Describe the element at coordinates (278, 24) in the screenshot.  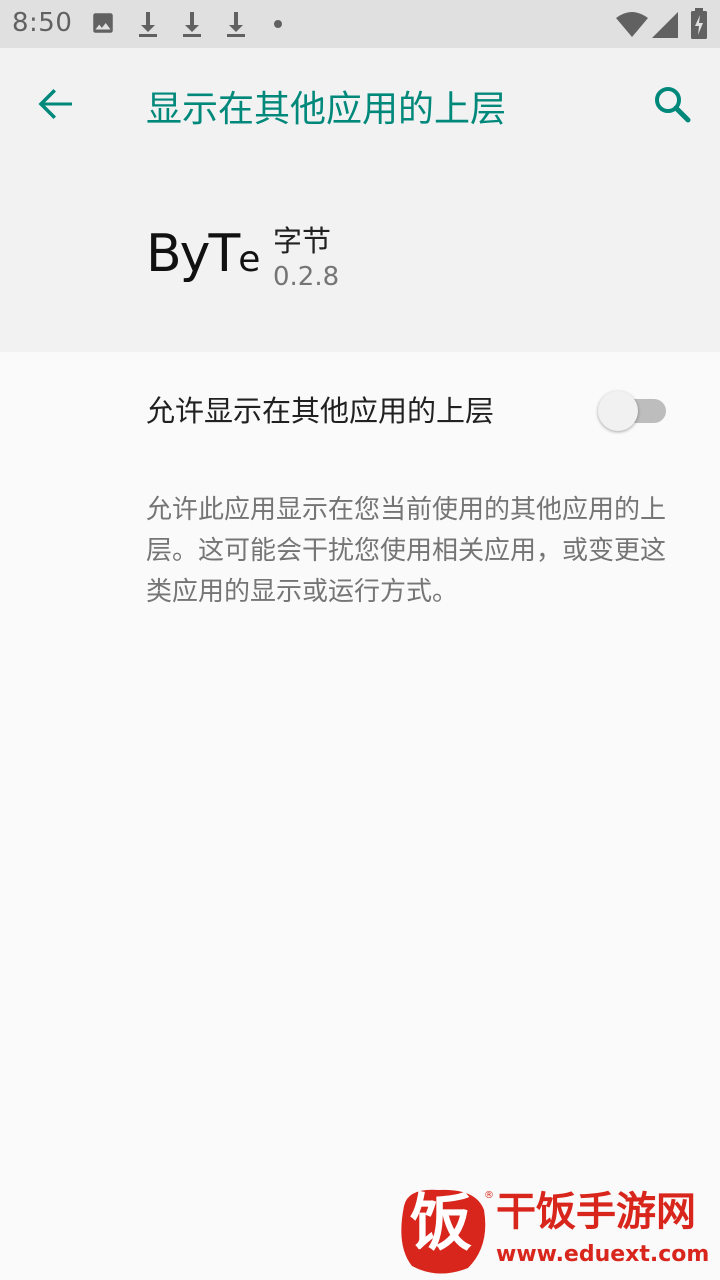
I see `dot-icon` at that location.